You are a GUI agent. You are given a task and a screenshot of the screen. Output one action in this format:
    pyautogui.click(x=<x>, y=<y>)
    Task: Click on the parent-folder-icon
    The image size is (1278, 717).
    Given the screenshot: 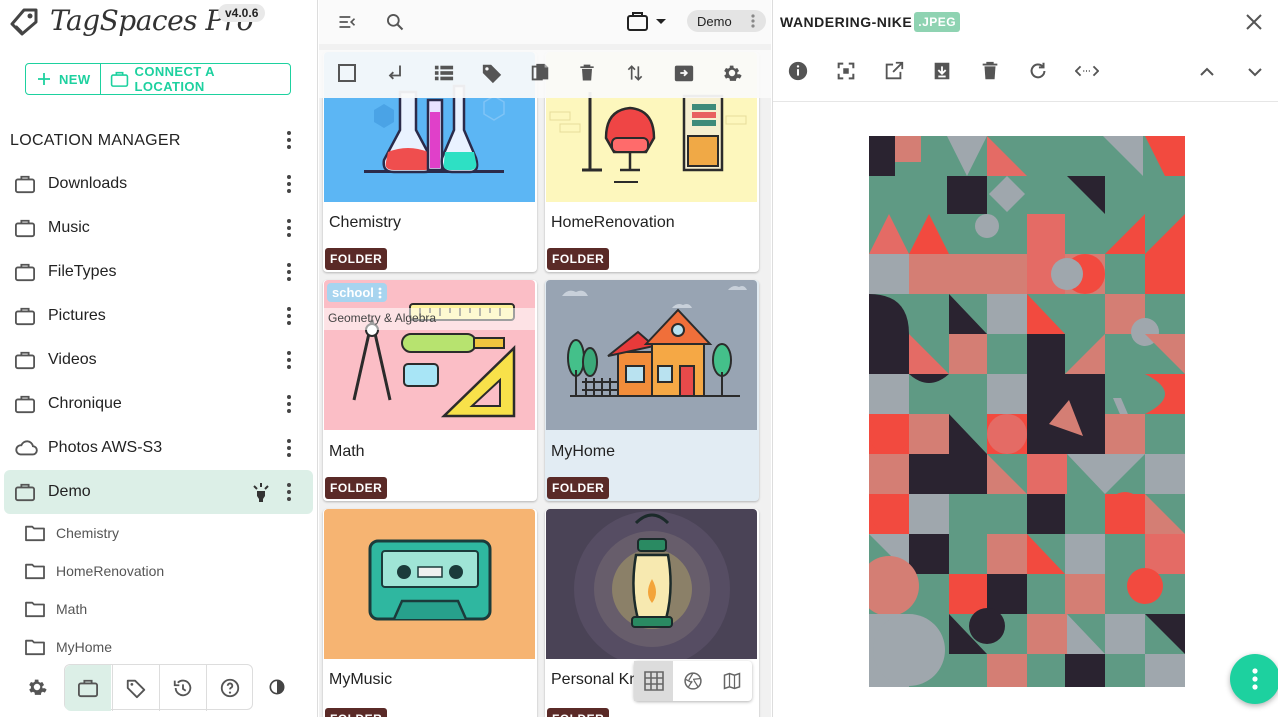 What is the action you would take?
    pyautogui.click(x=395, y=73)
    